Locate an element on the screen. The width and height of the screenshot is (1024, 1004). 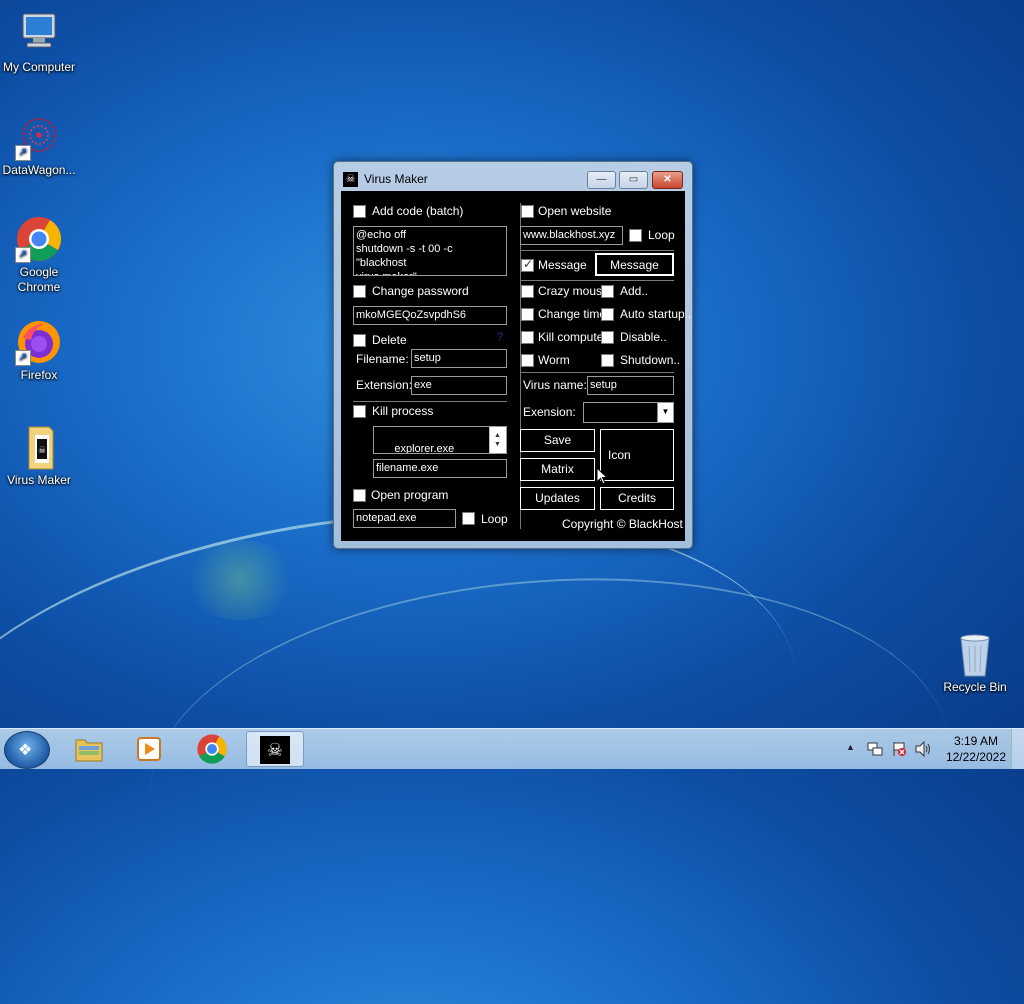
message-checkbox is located at coordinates (527, 264).